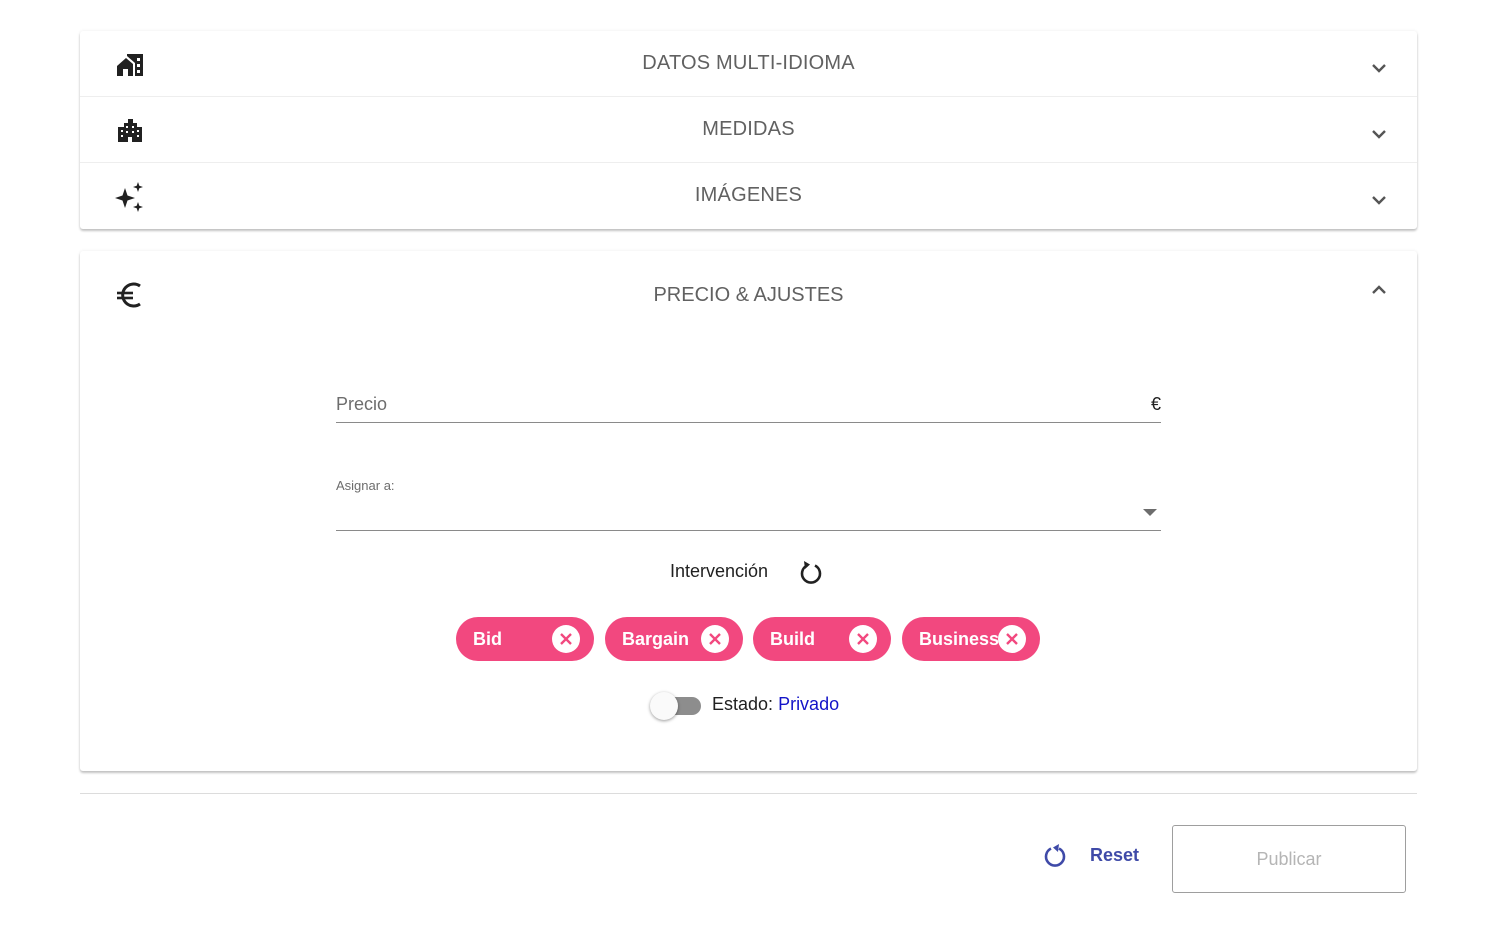 This screenshot has height=928, width=1499. I want to click on section-medidas: MEDIDAS, so click(748, 130).